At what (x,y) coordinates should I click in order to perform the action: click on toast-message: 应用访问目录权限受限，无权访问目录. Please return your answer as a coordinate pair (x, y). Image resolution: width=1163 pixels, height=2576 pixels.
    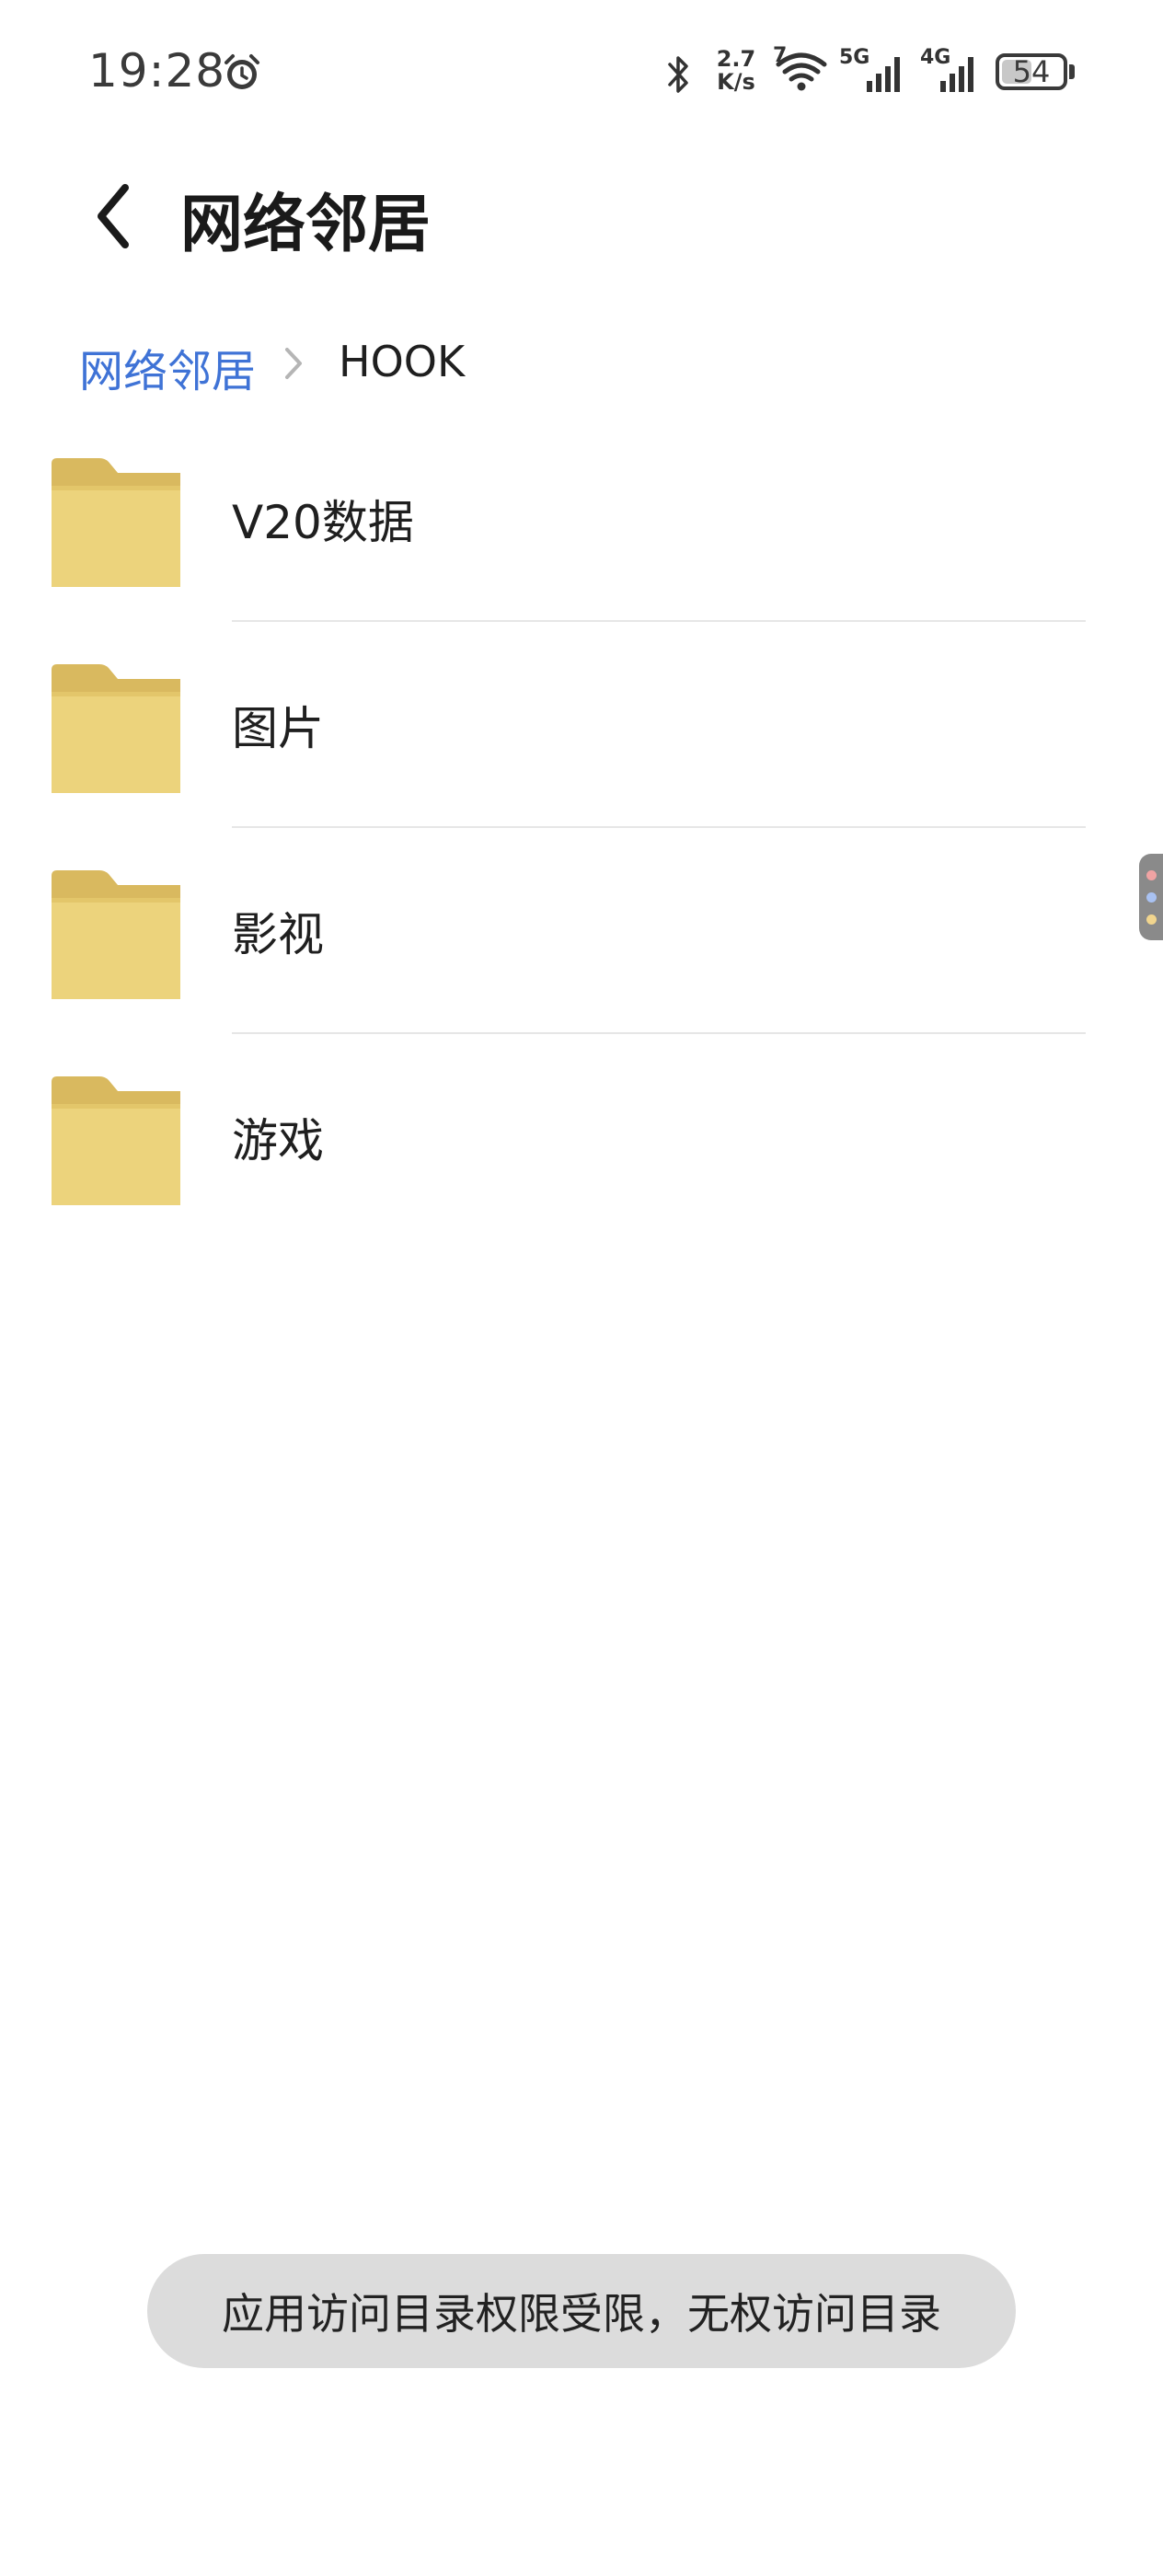
    Looking at the image, I should click on (581, 2311).